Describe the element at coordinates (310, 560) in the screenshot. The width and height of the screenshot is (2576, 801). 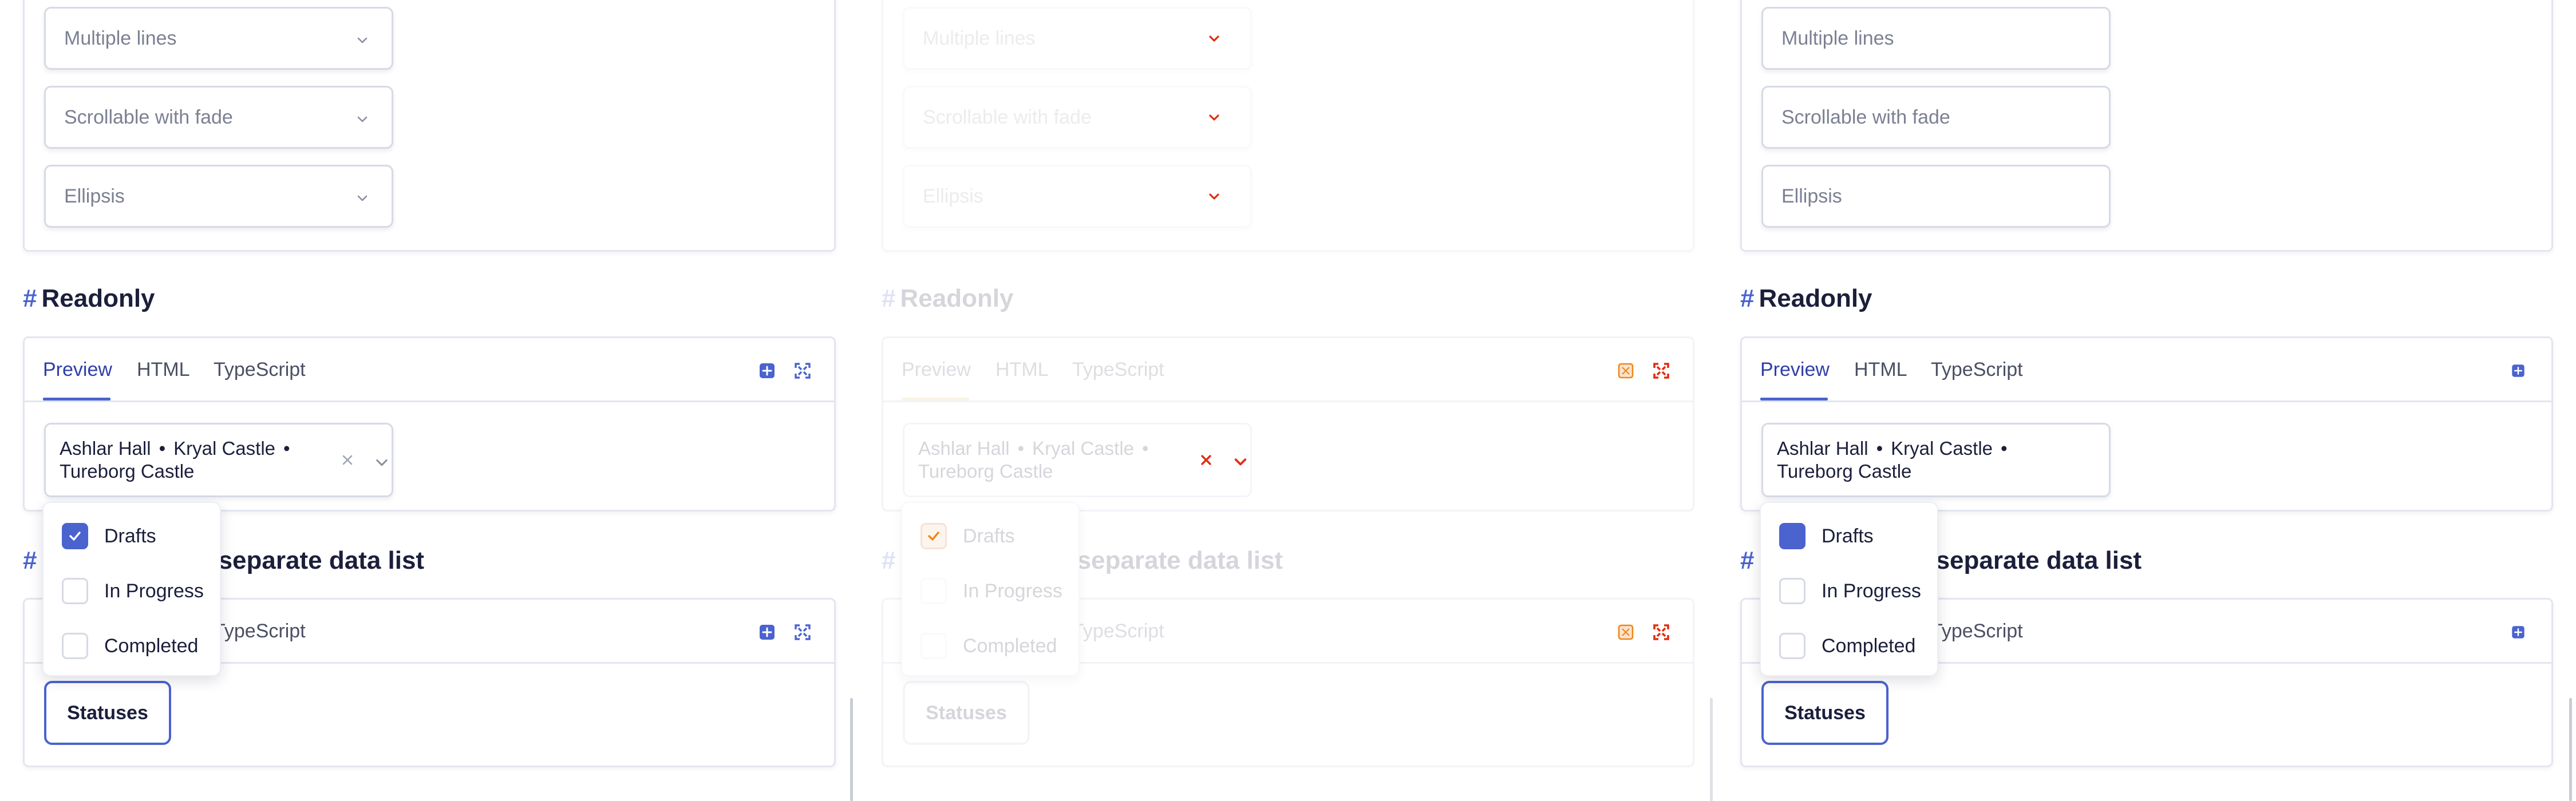
I see `heading-text: n separate data list` at that location.